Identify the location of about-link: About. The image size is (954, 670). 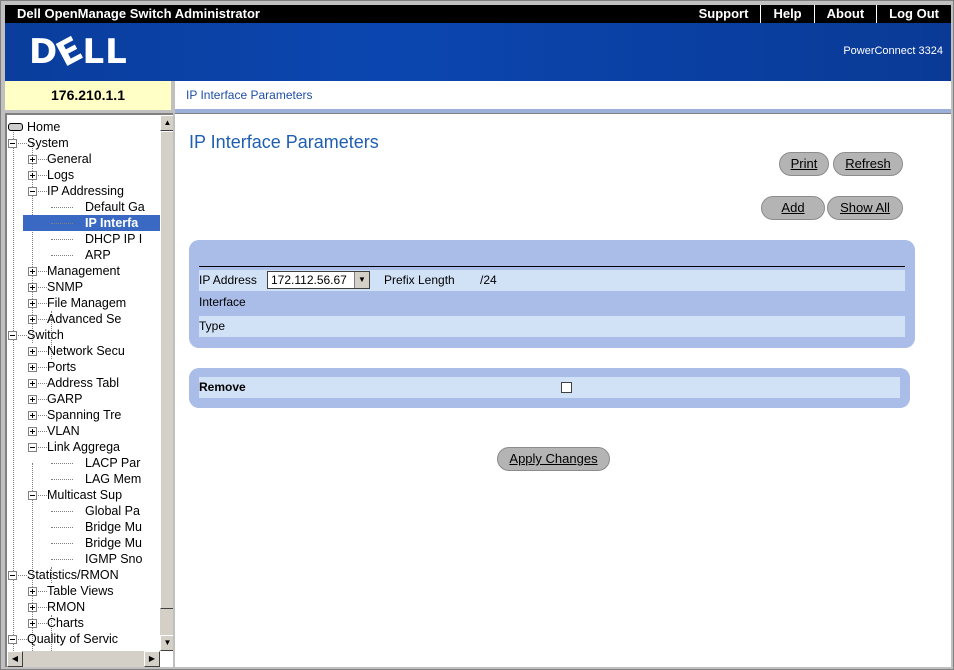
(845, 14).